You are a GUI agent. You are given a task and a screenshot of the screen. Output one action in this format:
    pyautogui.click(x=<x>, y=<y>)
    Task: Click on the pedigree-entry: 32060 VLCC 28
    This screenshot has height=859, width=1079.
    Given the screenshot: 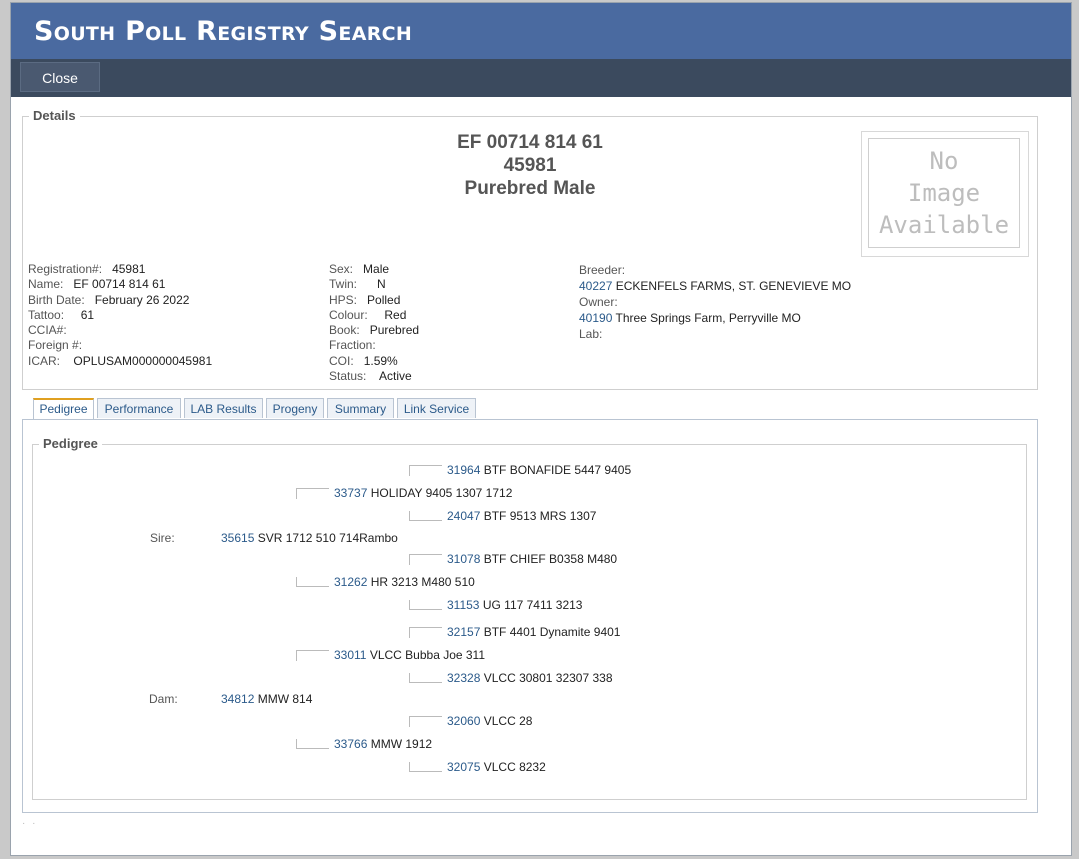 What is the action you would take?
    pyautogui.click(x=489, y=721)
    